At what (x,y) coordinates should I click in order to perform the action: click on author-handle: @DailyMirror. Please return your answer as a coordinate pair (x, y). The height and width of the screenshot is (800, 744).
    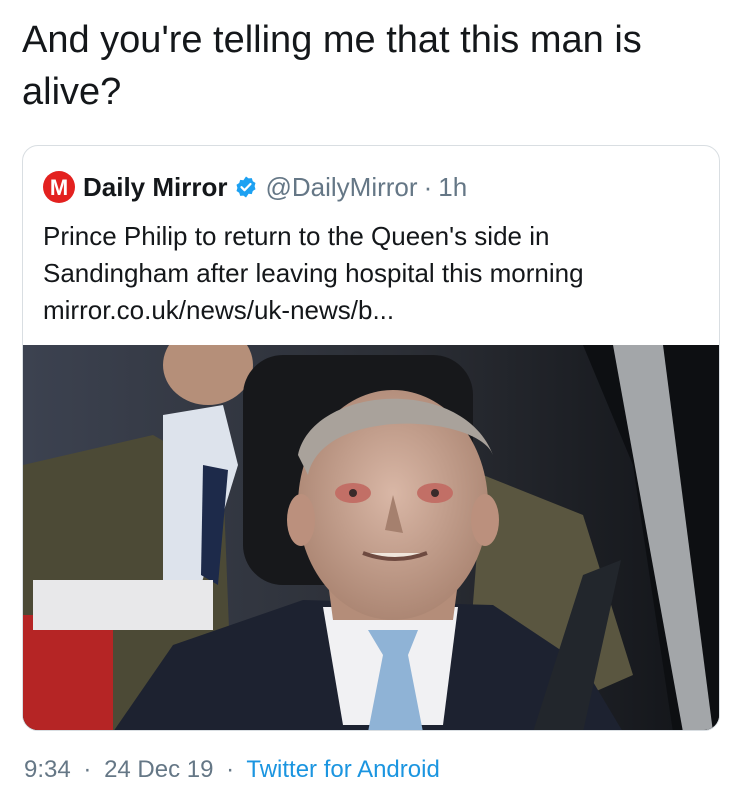
    Looking at the image, I should click on (342, 187).